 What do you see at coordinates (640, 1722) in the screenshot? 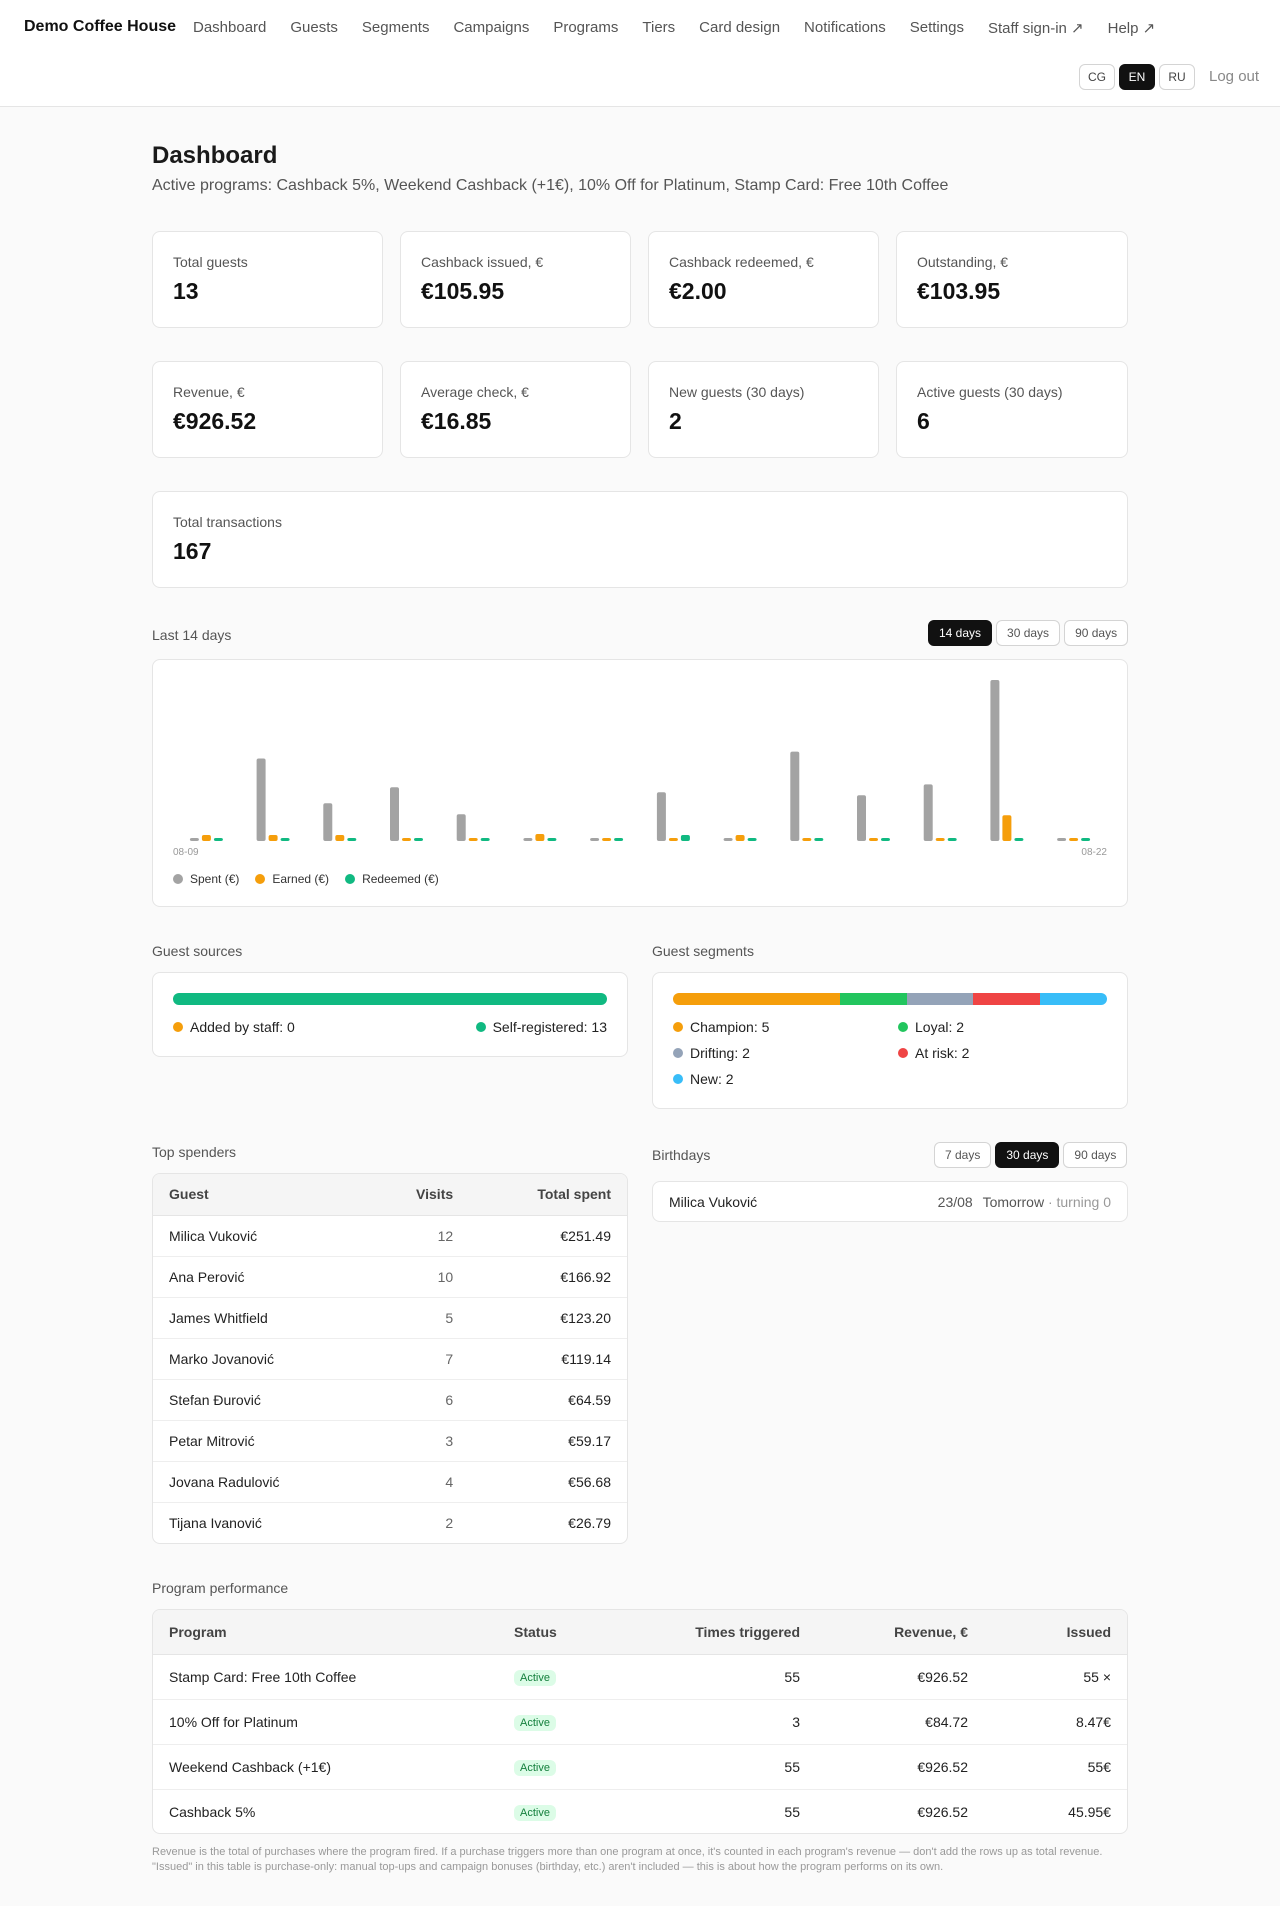
I see `table-row: 10% Off for Platinum Active 3 €84.72 8.47€` at bounding box center [640, 1722].